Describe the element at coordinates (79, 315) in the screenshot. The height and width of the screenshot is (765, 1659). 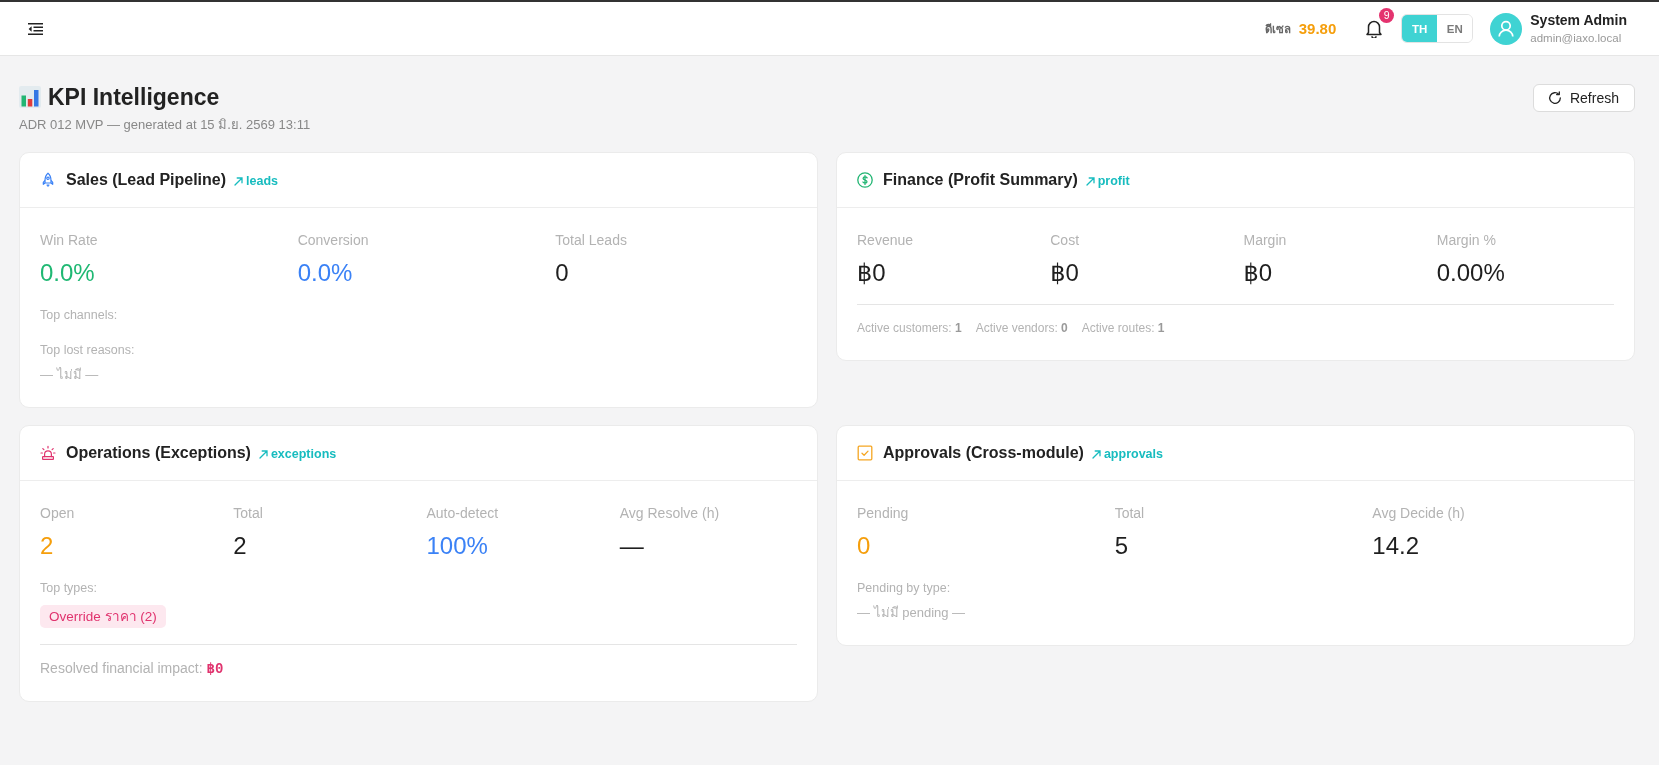
I see `section-heading: Top channels:` at that location.